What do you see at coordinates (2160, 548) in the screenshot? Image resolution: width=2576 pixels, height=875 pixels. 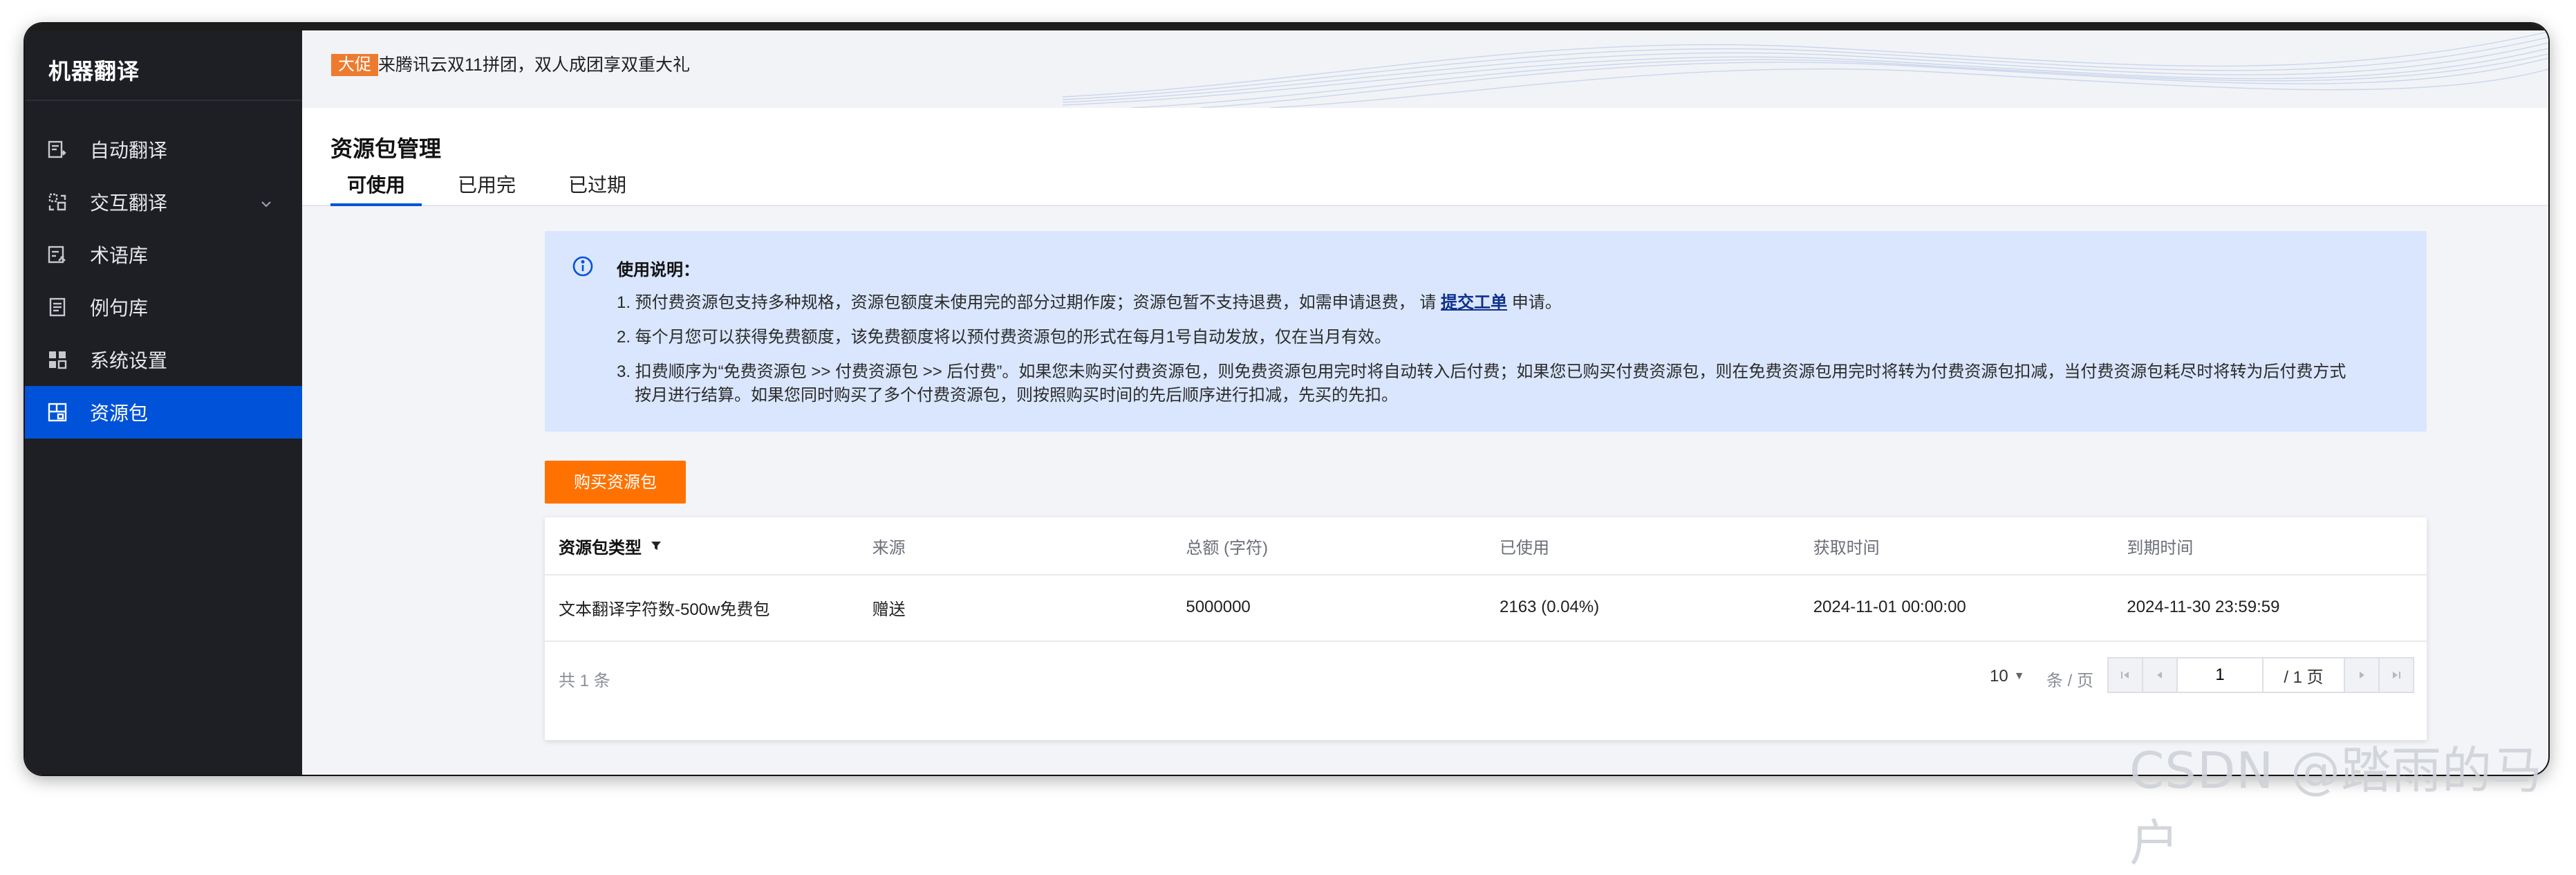 I see `column-header-expire-time: 到期时间` at bounding box center [2160, 548].